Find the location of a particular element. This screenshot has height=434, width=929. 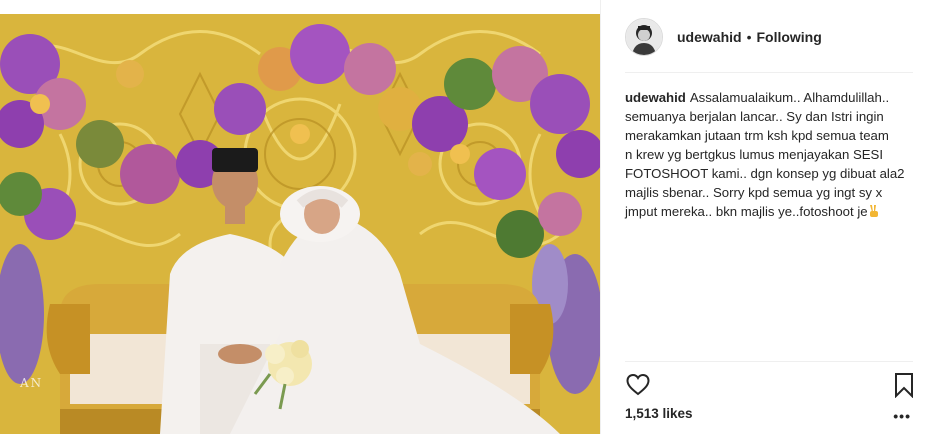

actions-divider is located at coordinates (769, 361).